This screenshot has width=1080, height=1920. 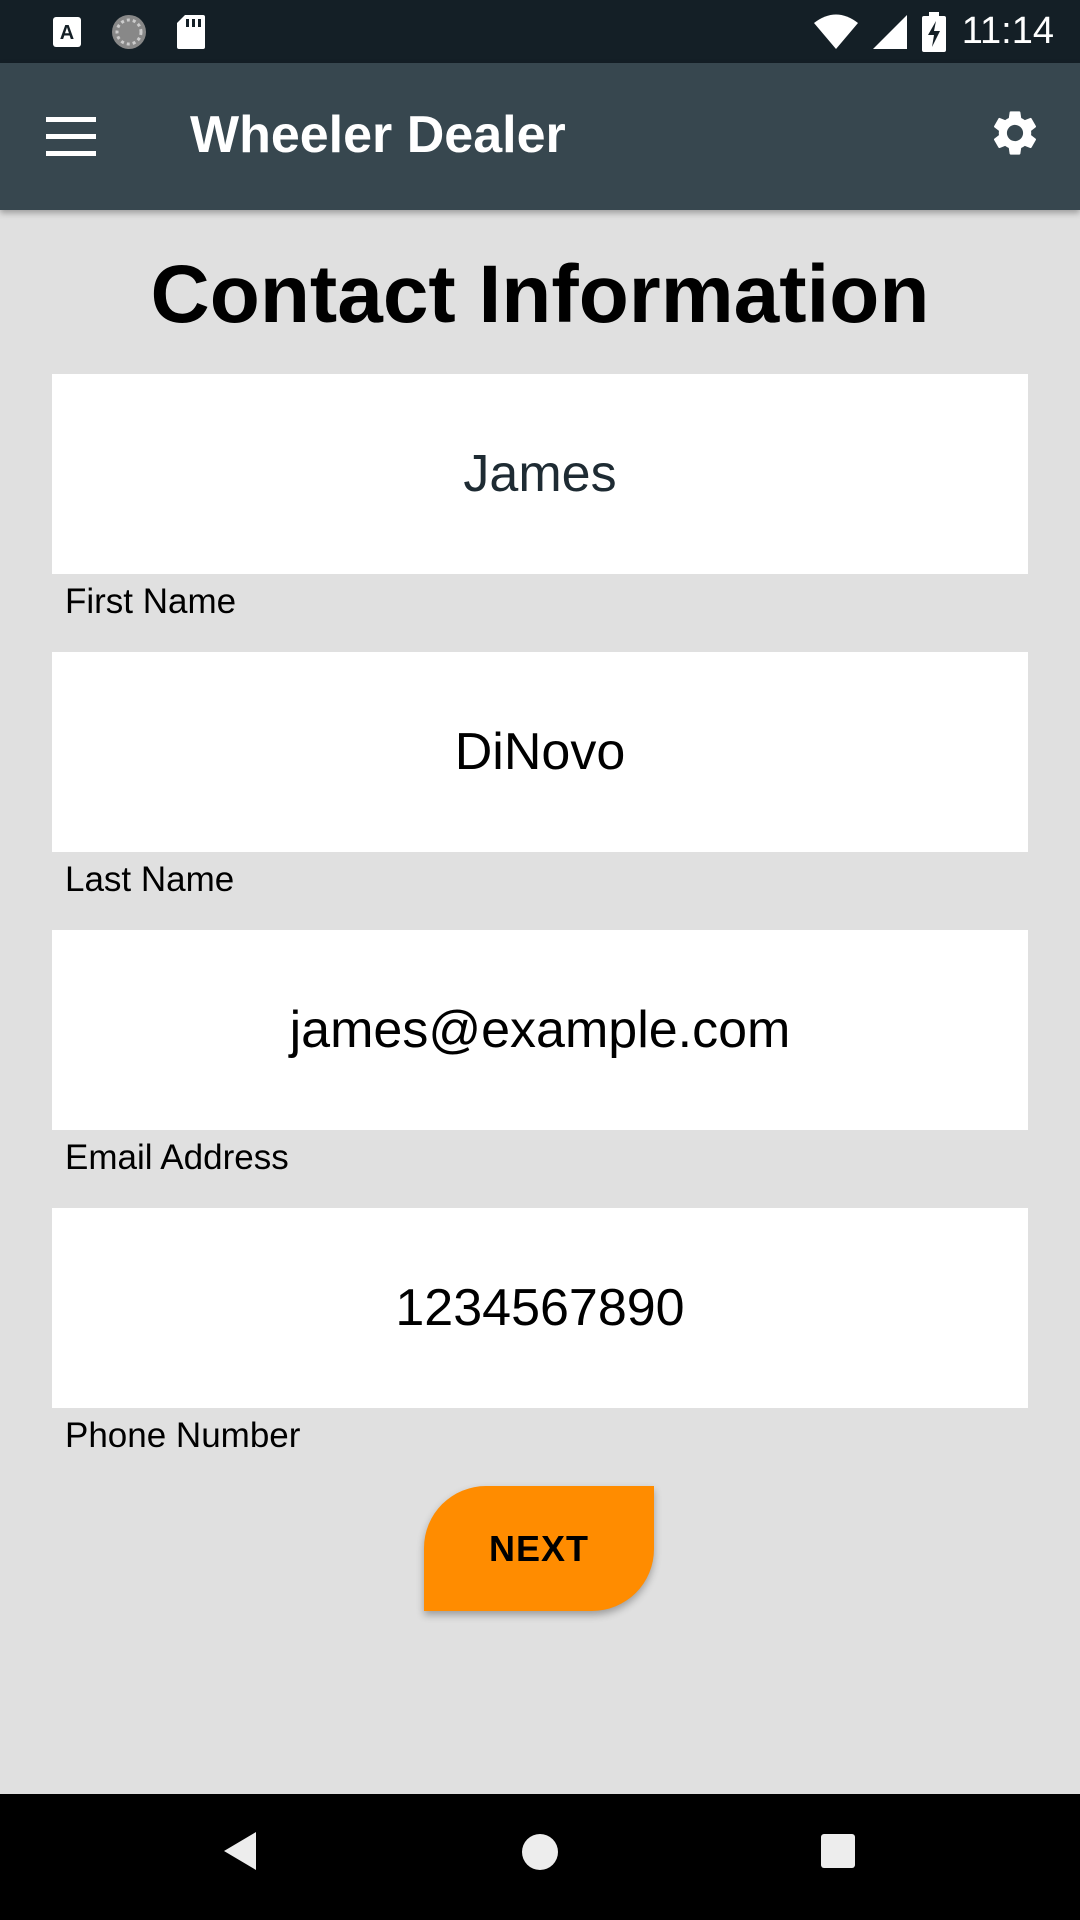 What do you see at coordinates (539, 1548) in the screenshot?
I see `next-button: NEXT` at bounding box center [539, 1548].